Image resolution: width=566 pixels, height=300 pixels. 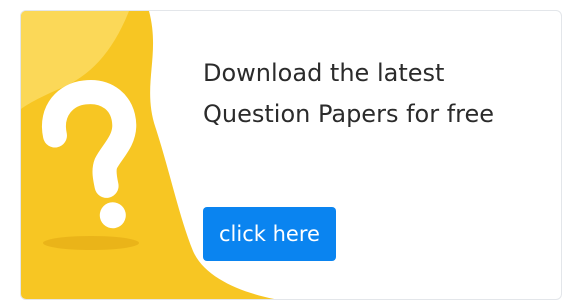 What do you see at coordinates (91, 243) in the screenshot?
I see `question-shadow` at bounding box center [91, 243].